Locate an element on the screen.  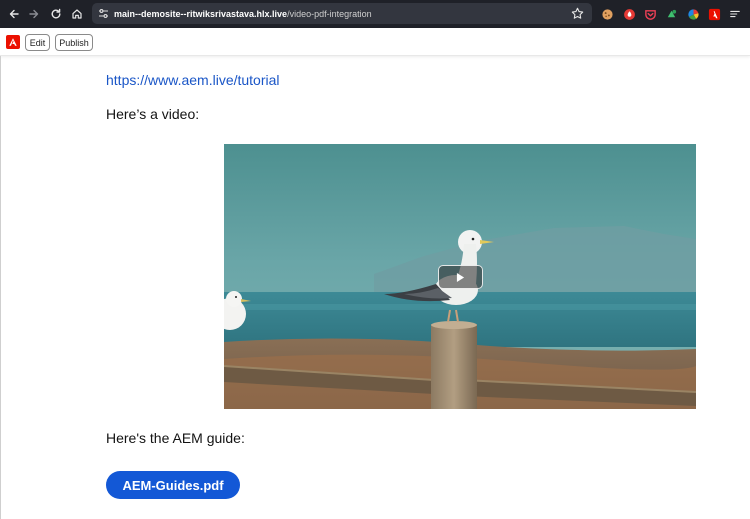
reload-button is located at coordinates (56, 14).